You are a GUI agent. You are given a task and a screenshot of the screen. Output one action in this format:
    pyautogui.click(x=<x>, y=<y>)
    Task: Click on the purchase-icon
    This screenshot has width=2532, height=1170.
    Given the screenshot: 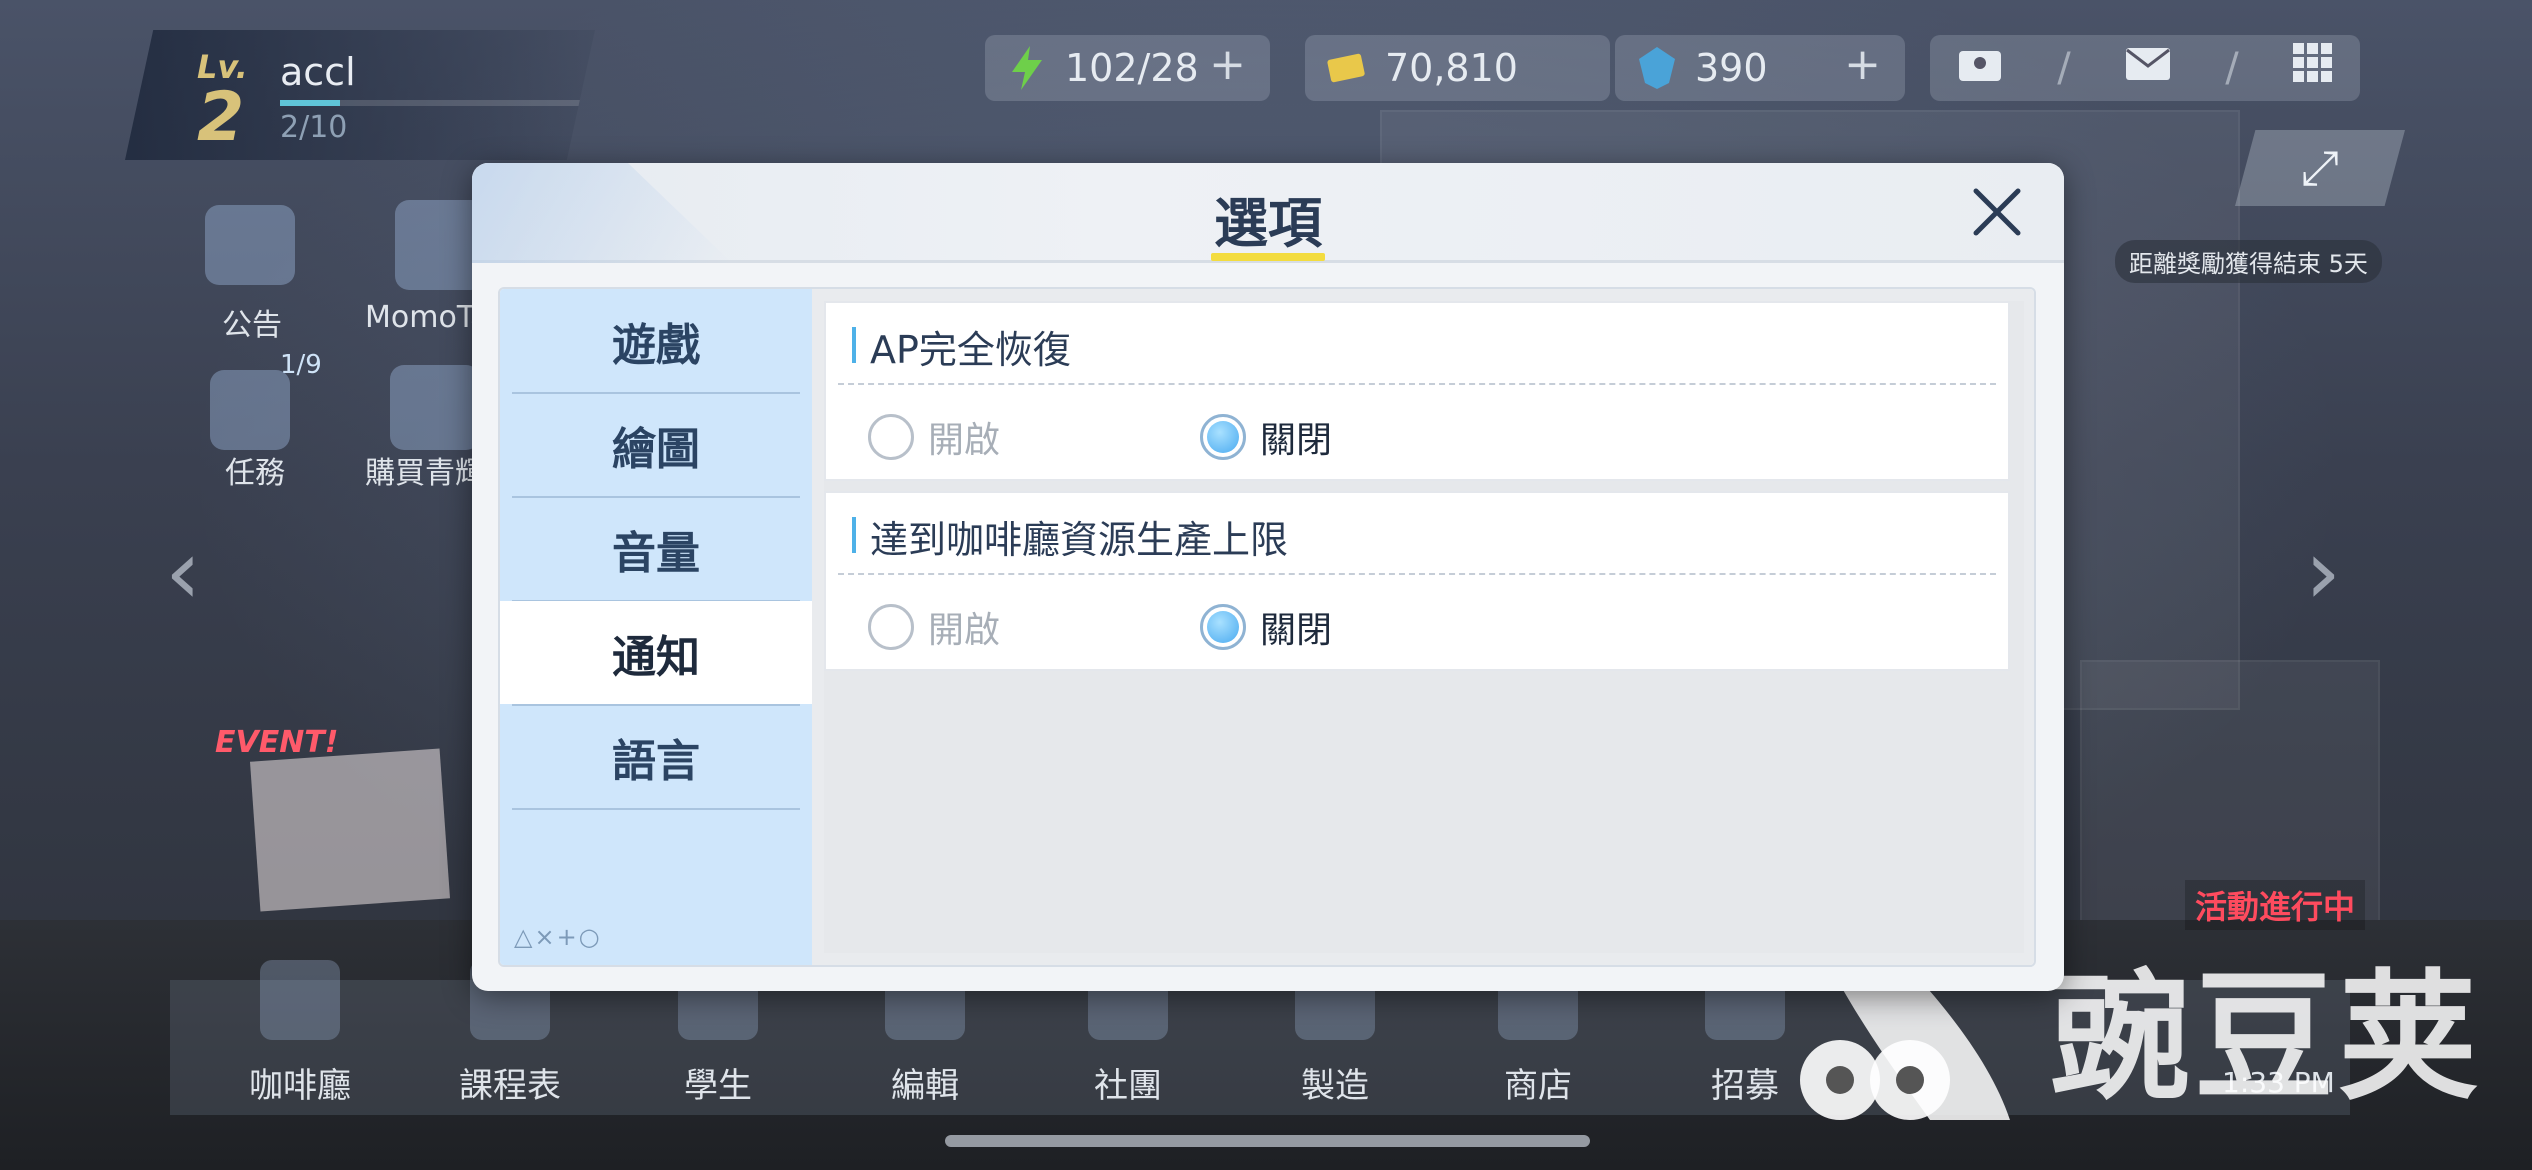 What is the action you would take?
    pyautogui.click(x=435, y=407)
    